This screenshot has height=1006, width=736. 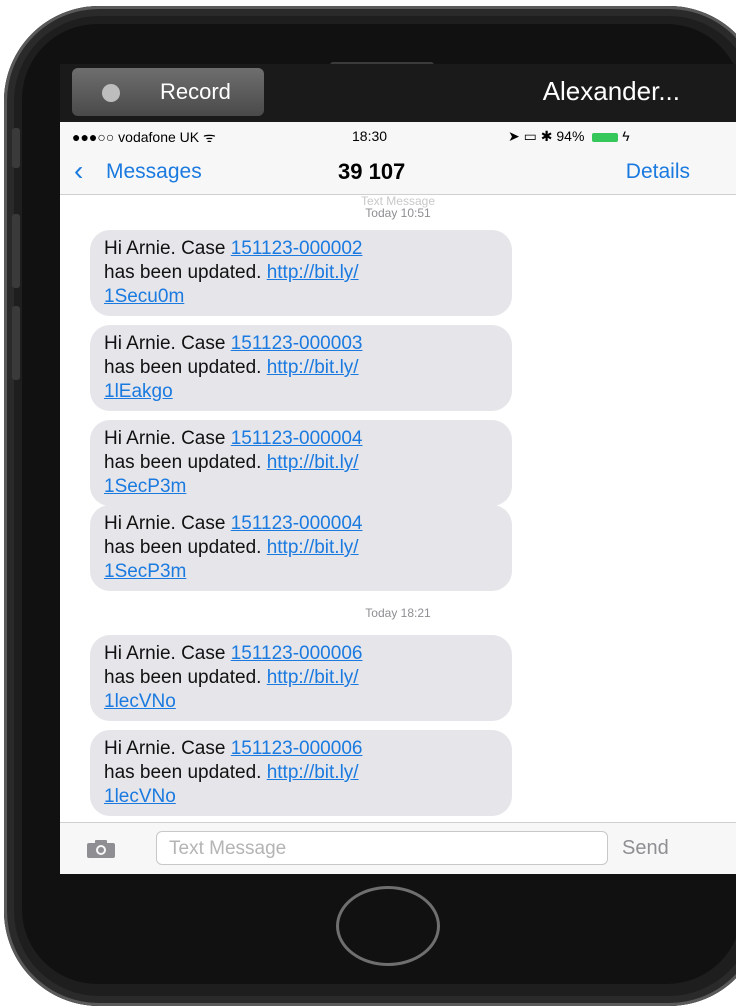 I want to click on back-button: Messages, so click(x=154, y=172).